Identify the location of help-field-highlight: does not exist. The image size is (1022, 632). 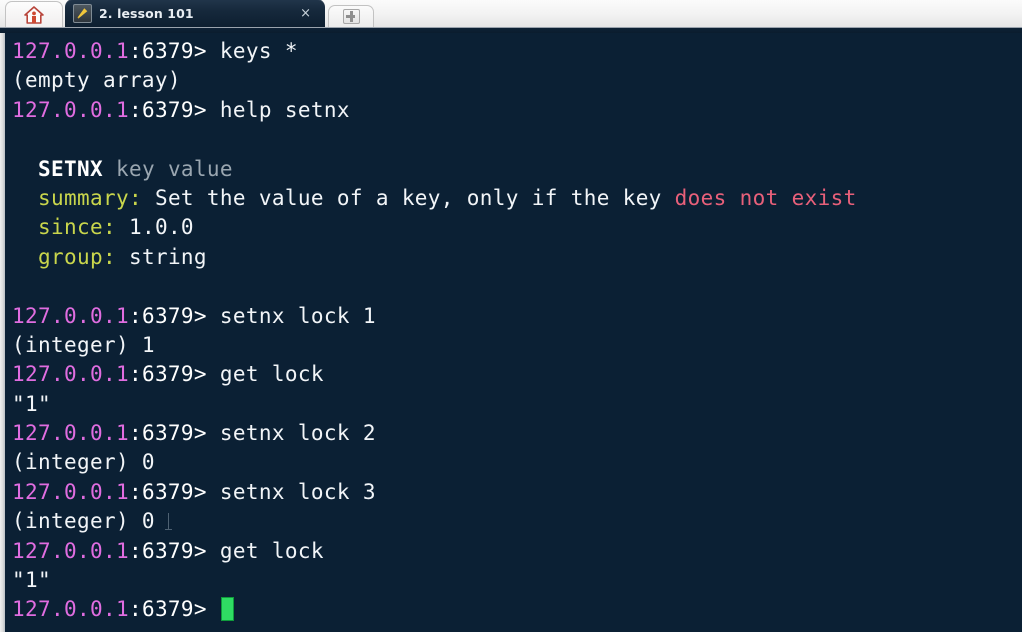
(765, 197).